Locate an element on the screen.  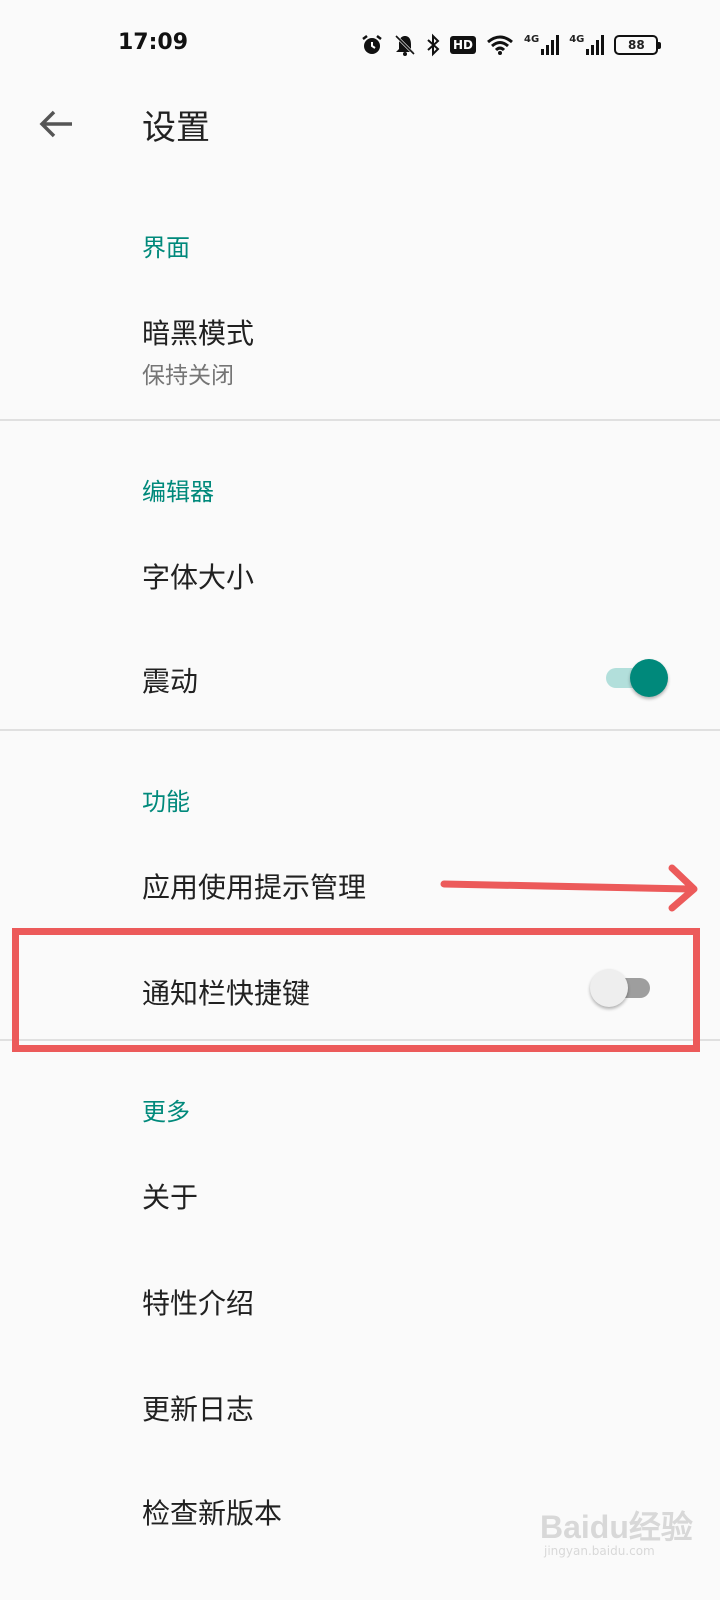
page-title: 设置 is located at coordinates (176, 128).